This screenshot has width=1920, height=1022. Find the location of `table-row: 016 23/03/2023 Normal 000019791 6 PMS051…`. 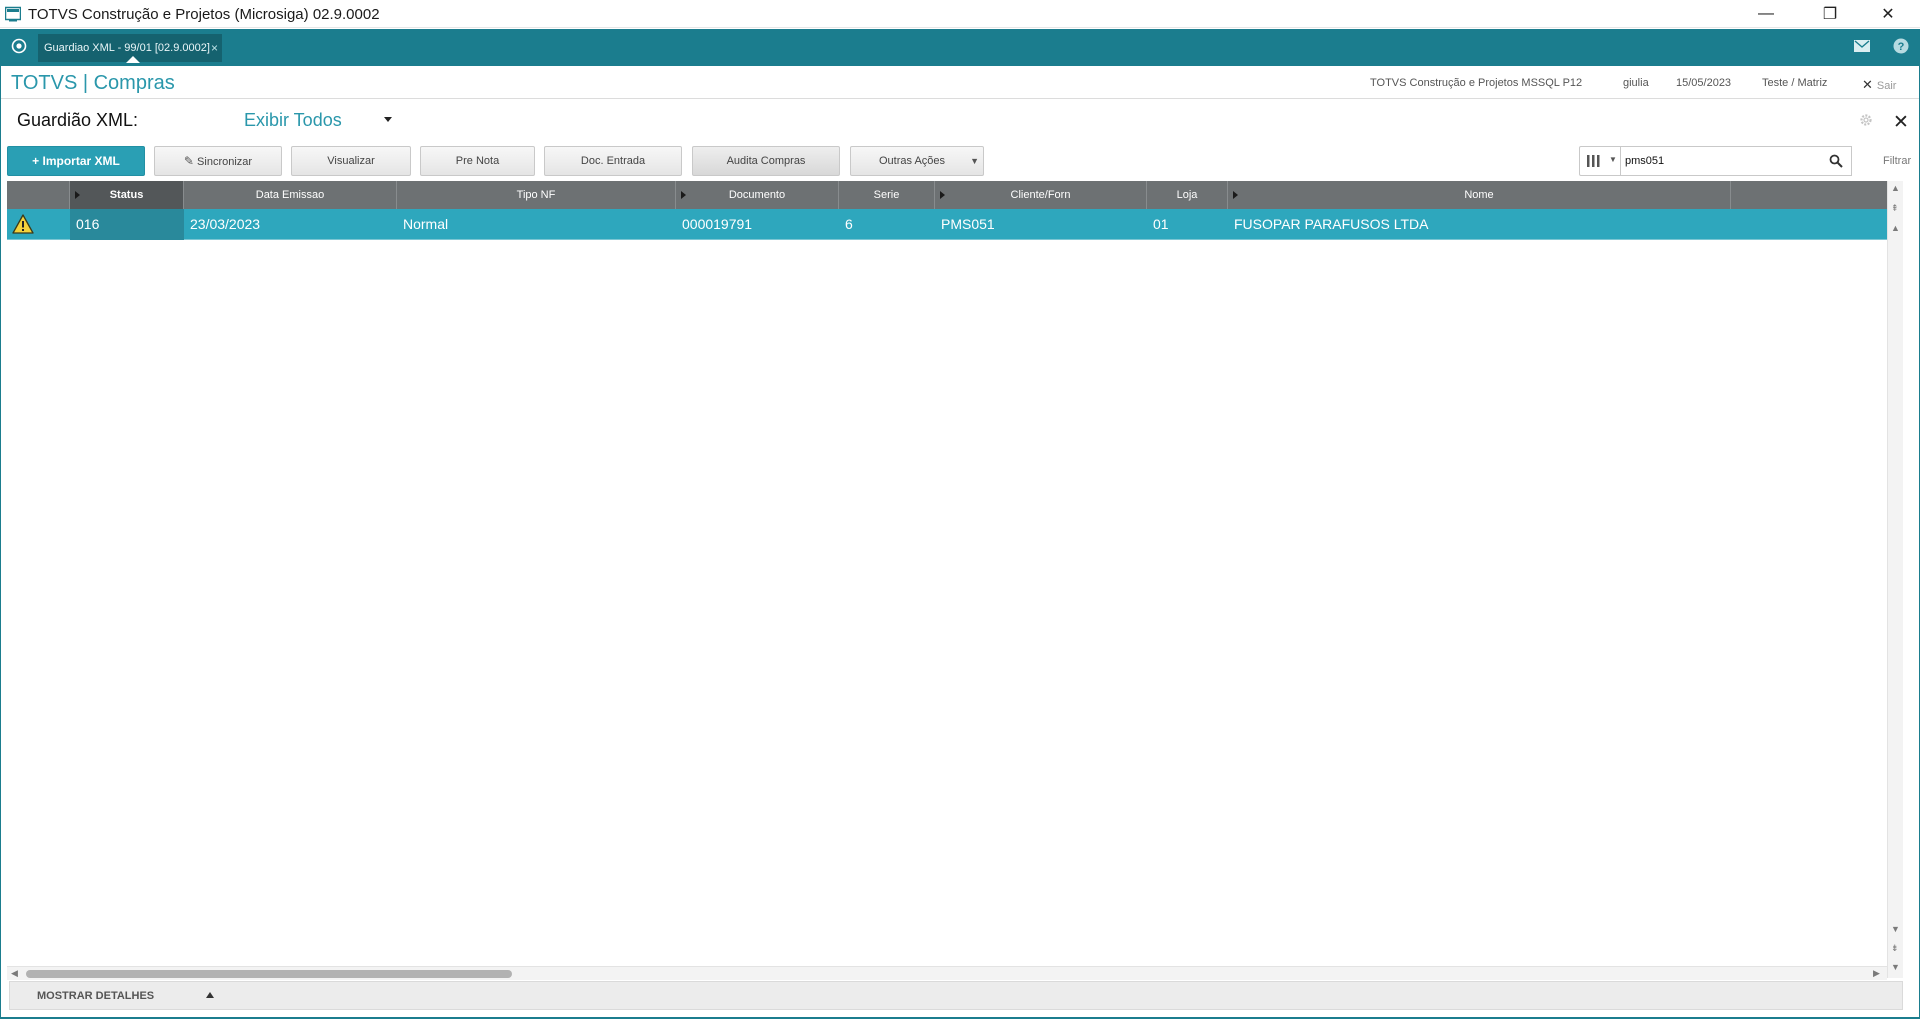

table-row: 016 23/03/2023 Normal 000019791 6 PMS051… is located at coordinates (947, 224).